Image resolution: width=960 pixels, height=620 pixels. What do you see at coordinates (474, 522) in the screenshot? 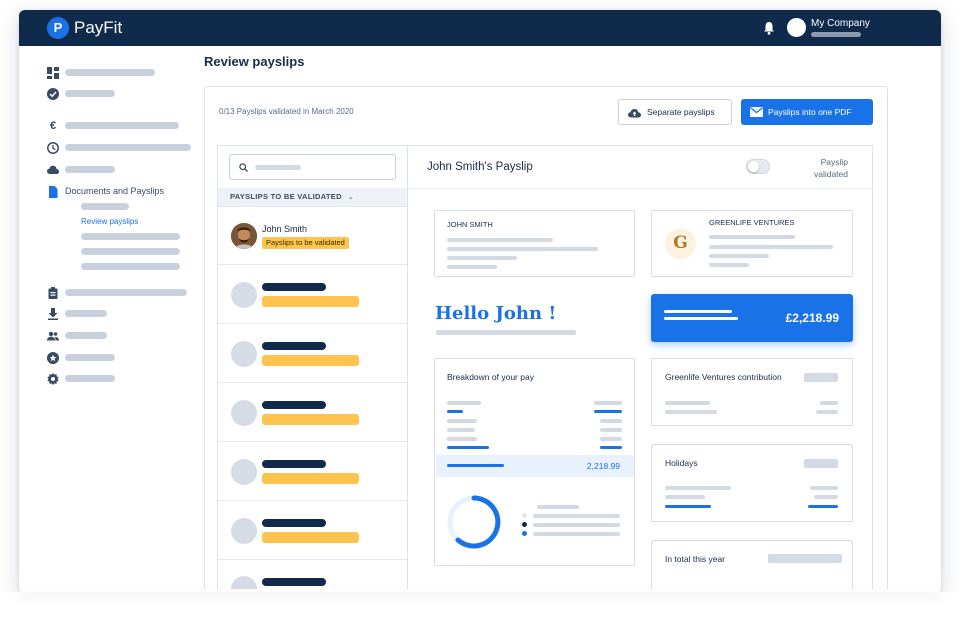
I see `donut-chart` at bounding box center [474, 522].